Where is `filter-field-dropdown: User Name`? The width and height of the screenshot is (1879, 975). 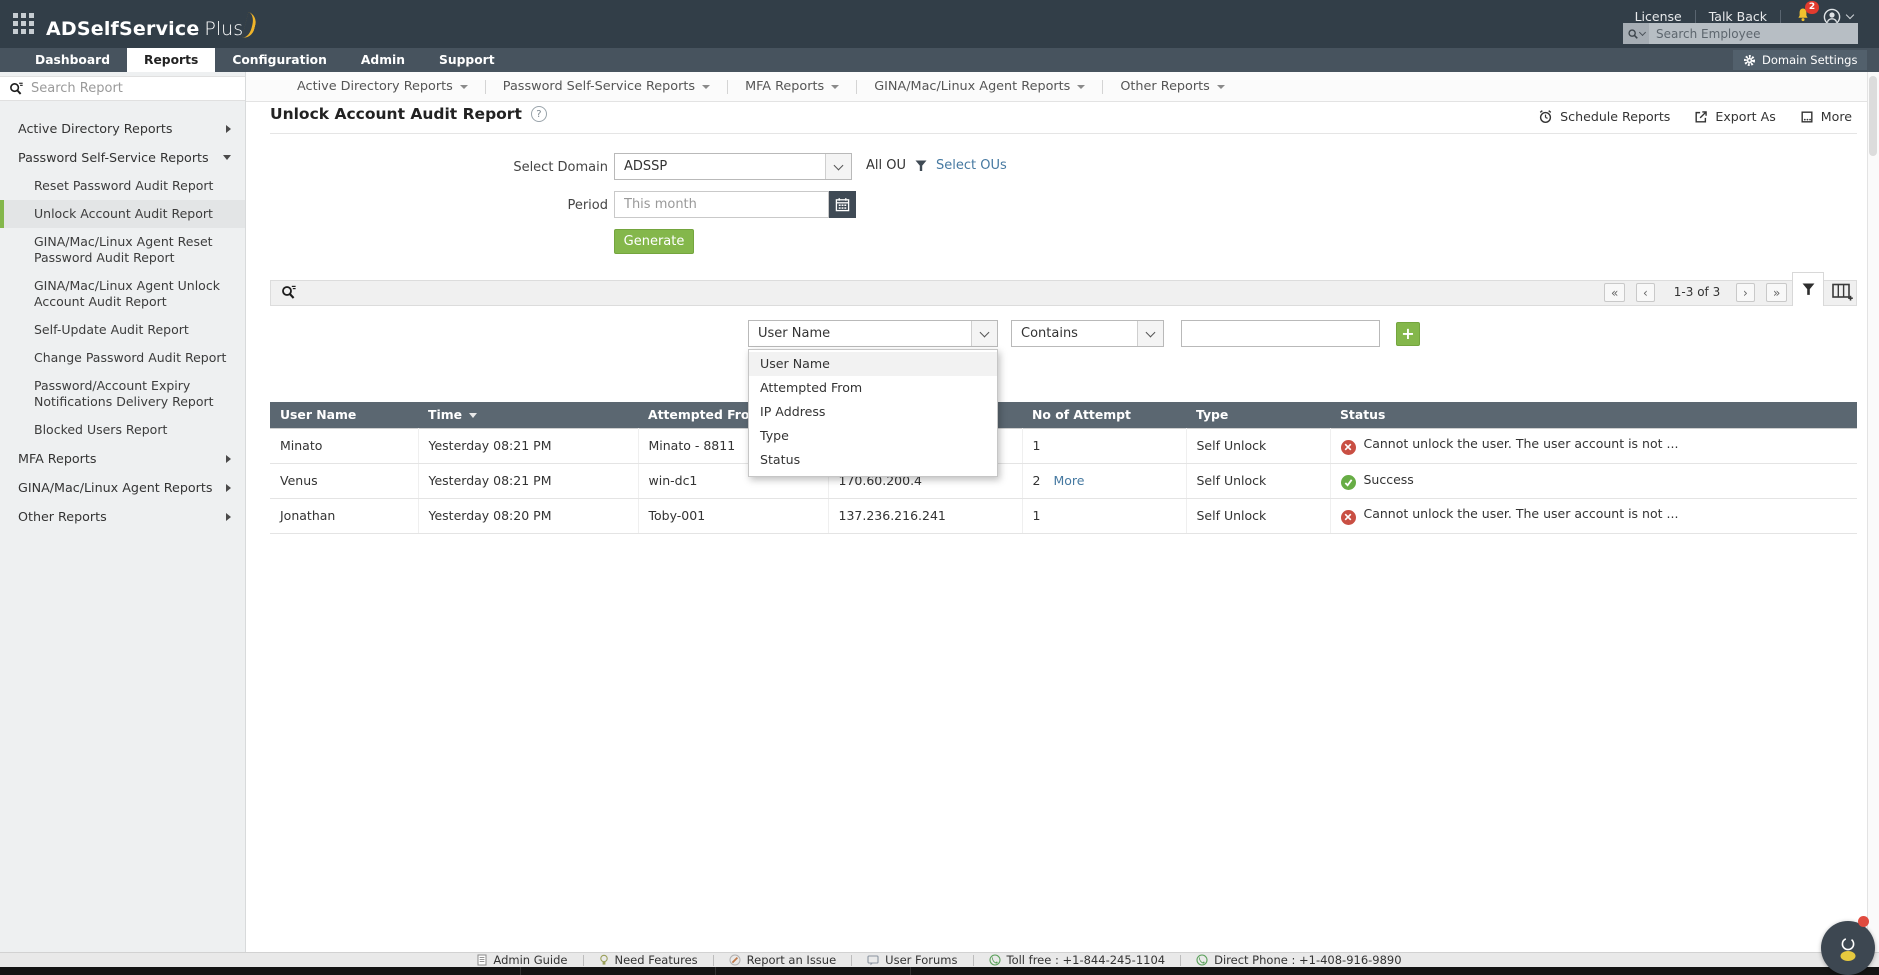 filter-field-dropdown: User Name is located at coordinates (873, 333).